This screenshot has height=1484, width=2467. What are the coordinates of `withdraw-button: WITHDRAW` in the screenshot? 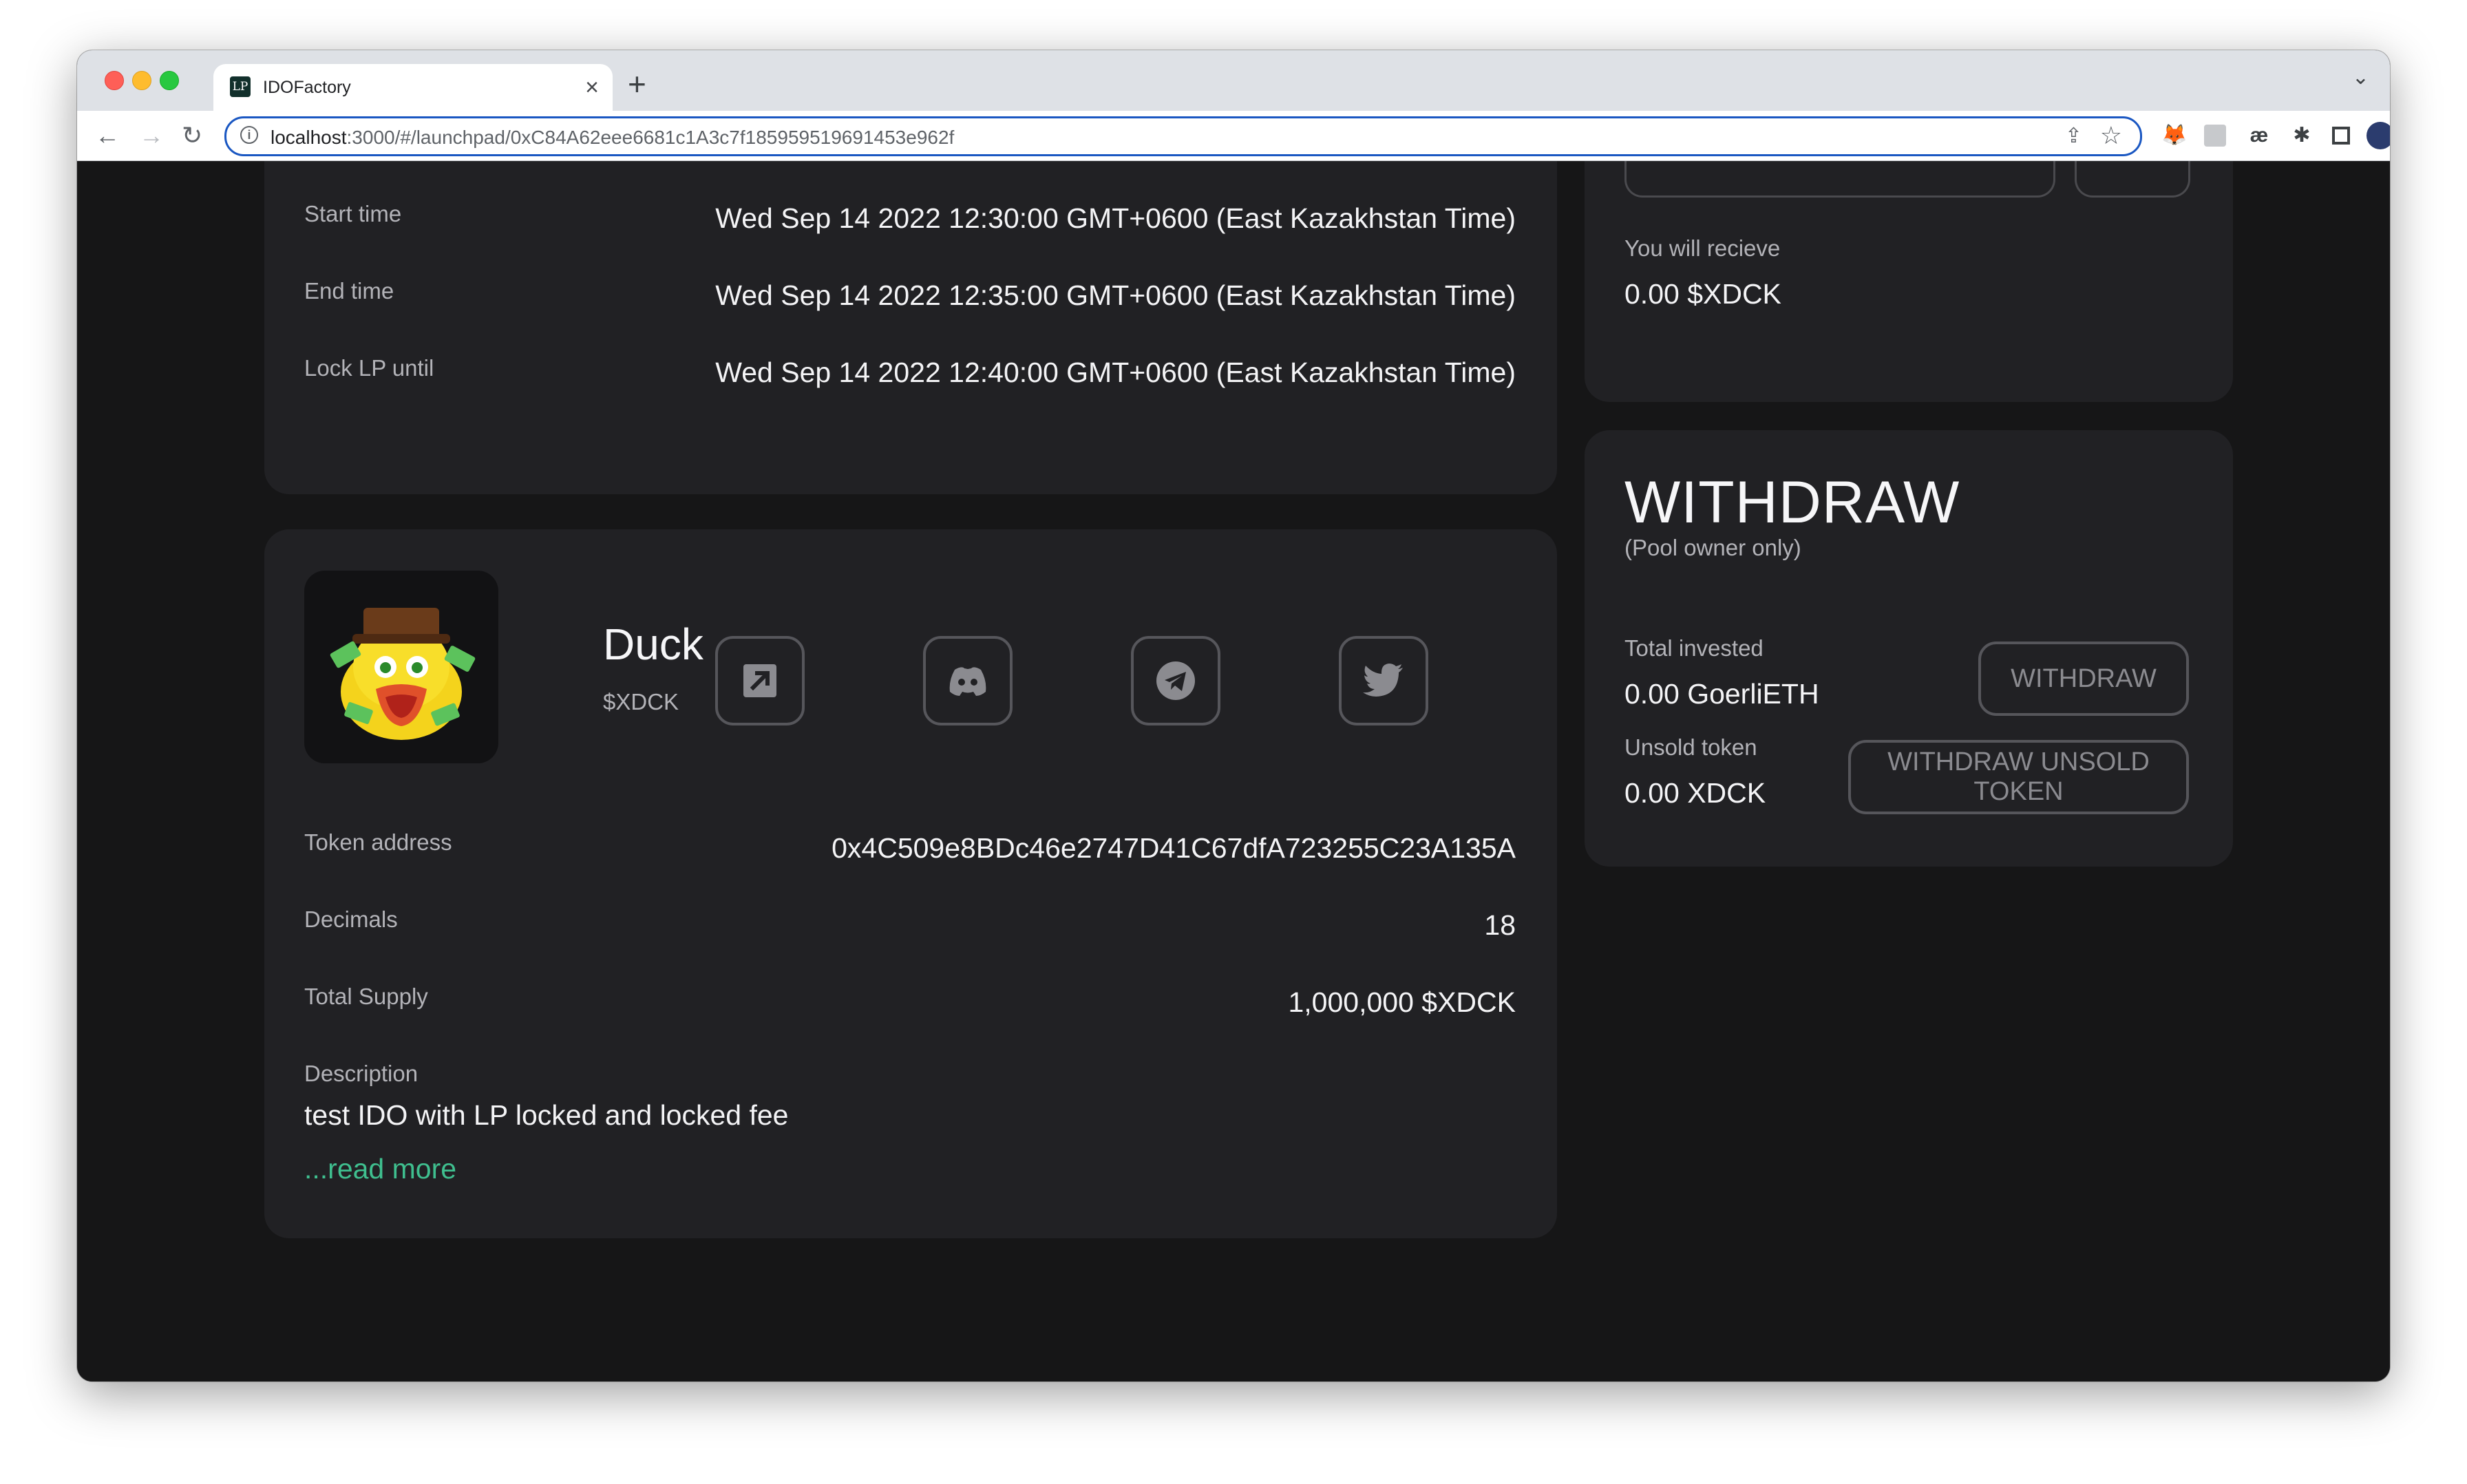 It's located at (2083, 679).